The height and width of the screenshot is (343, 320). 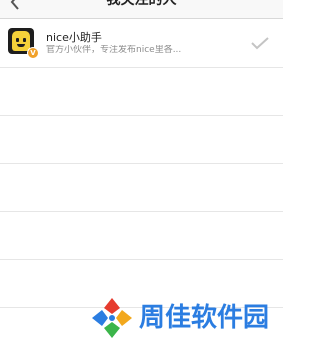 I want to click on watermark: 周佳软件园, so click(x=179, y=318).